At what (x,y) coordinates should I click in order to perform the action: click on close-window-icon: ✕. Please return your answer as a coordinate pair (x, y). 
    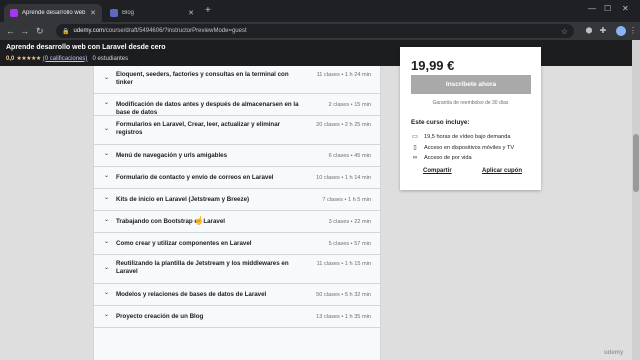
    Looking at the image, I should click on (625, 8).